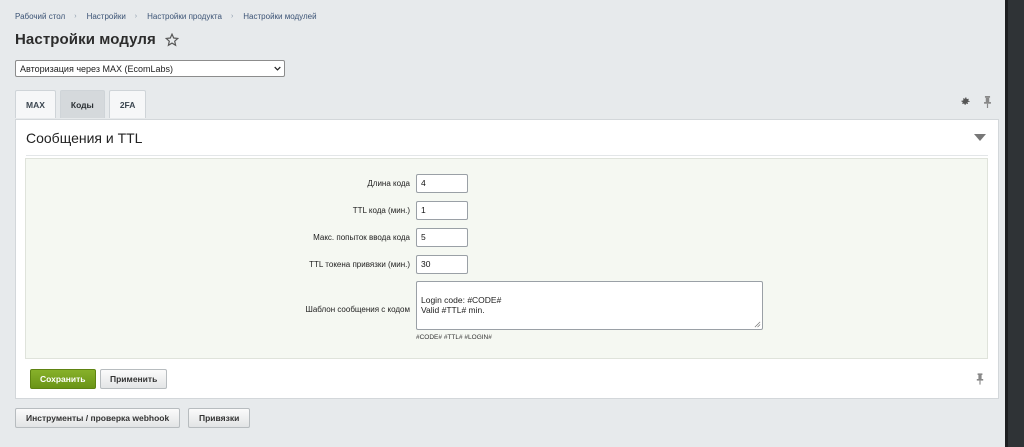  What do you see at coordinates (96, 69) in the screenshot?
I see `module-select-value: Авторизация через MAX (EcomLabs)` at bounding box center [96, 69].